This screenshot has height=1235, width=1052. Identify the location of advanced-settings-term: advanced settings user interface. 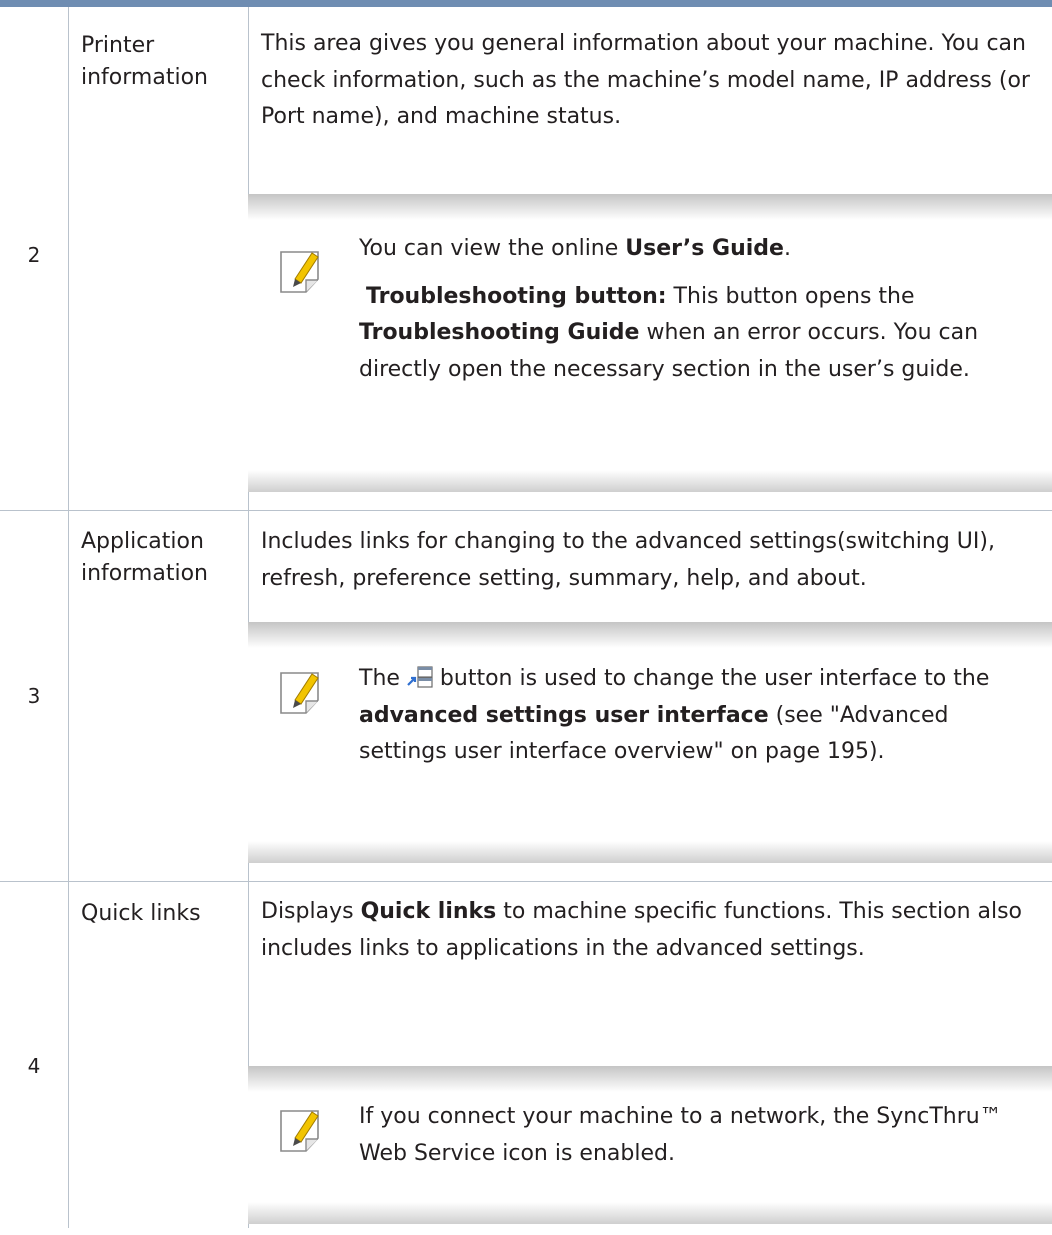
(564, 715).